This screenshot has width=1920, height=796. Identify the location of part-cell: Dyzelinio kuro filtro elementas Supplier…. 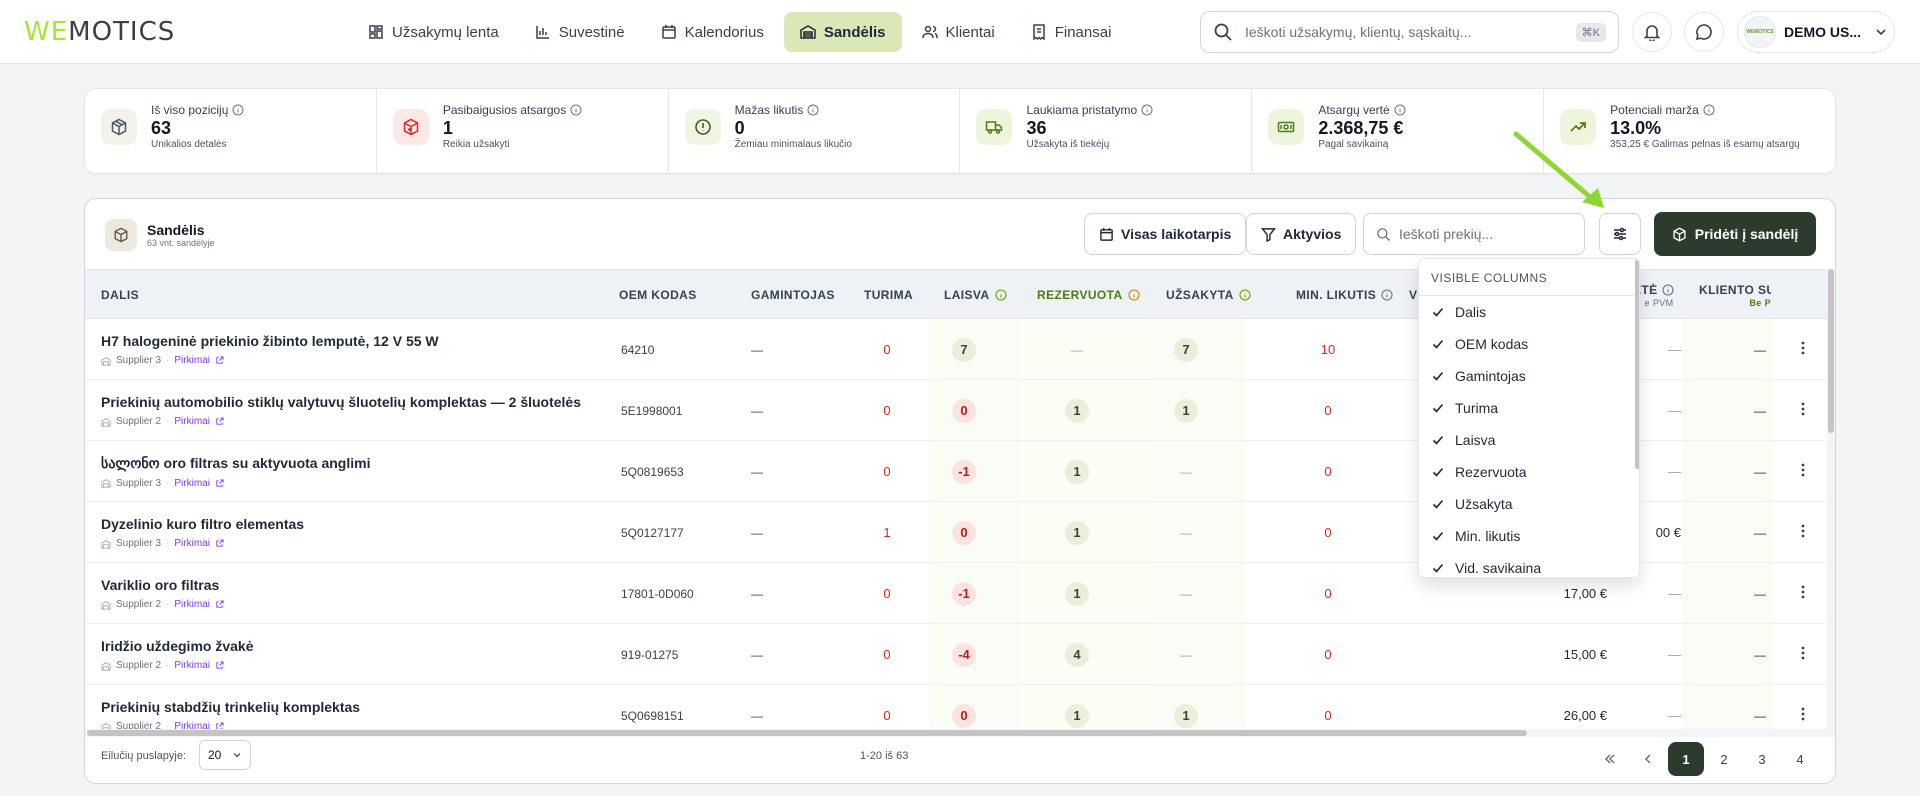
(351, 532).